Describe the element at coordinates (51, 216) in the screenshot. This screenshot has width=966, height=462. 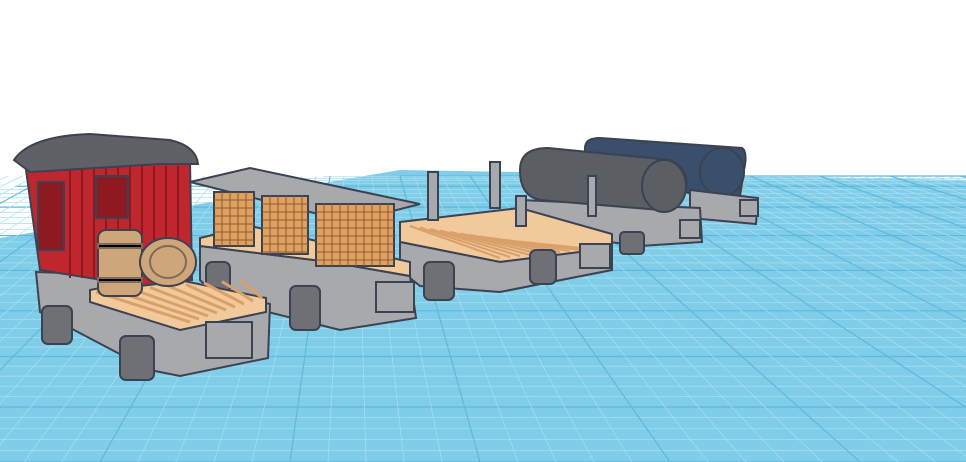
I see `cab-door` at that location.